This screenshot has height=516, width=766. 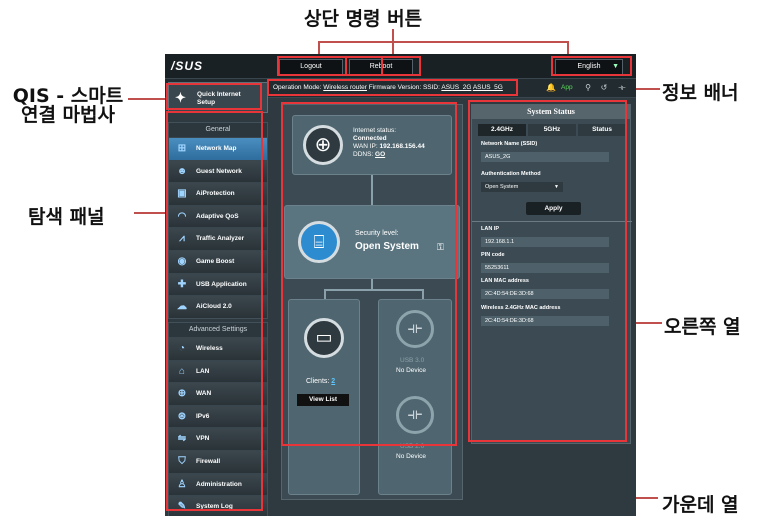 I want to click on asus-logo: /SUS, so click(x=187, y=66).